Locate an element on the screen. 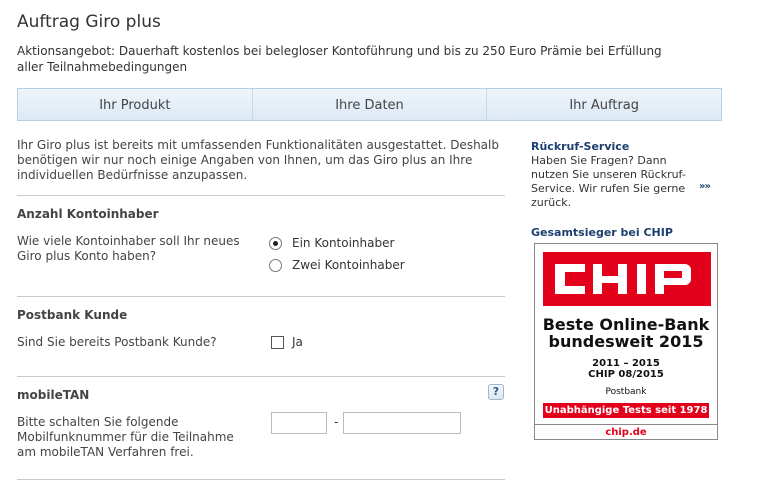  section-title-mobiletan: mobileTAN is located at coordinates (53, 395).